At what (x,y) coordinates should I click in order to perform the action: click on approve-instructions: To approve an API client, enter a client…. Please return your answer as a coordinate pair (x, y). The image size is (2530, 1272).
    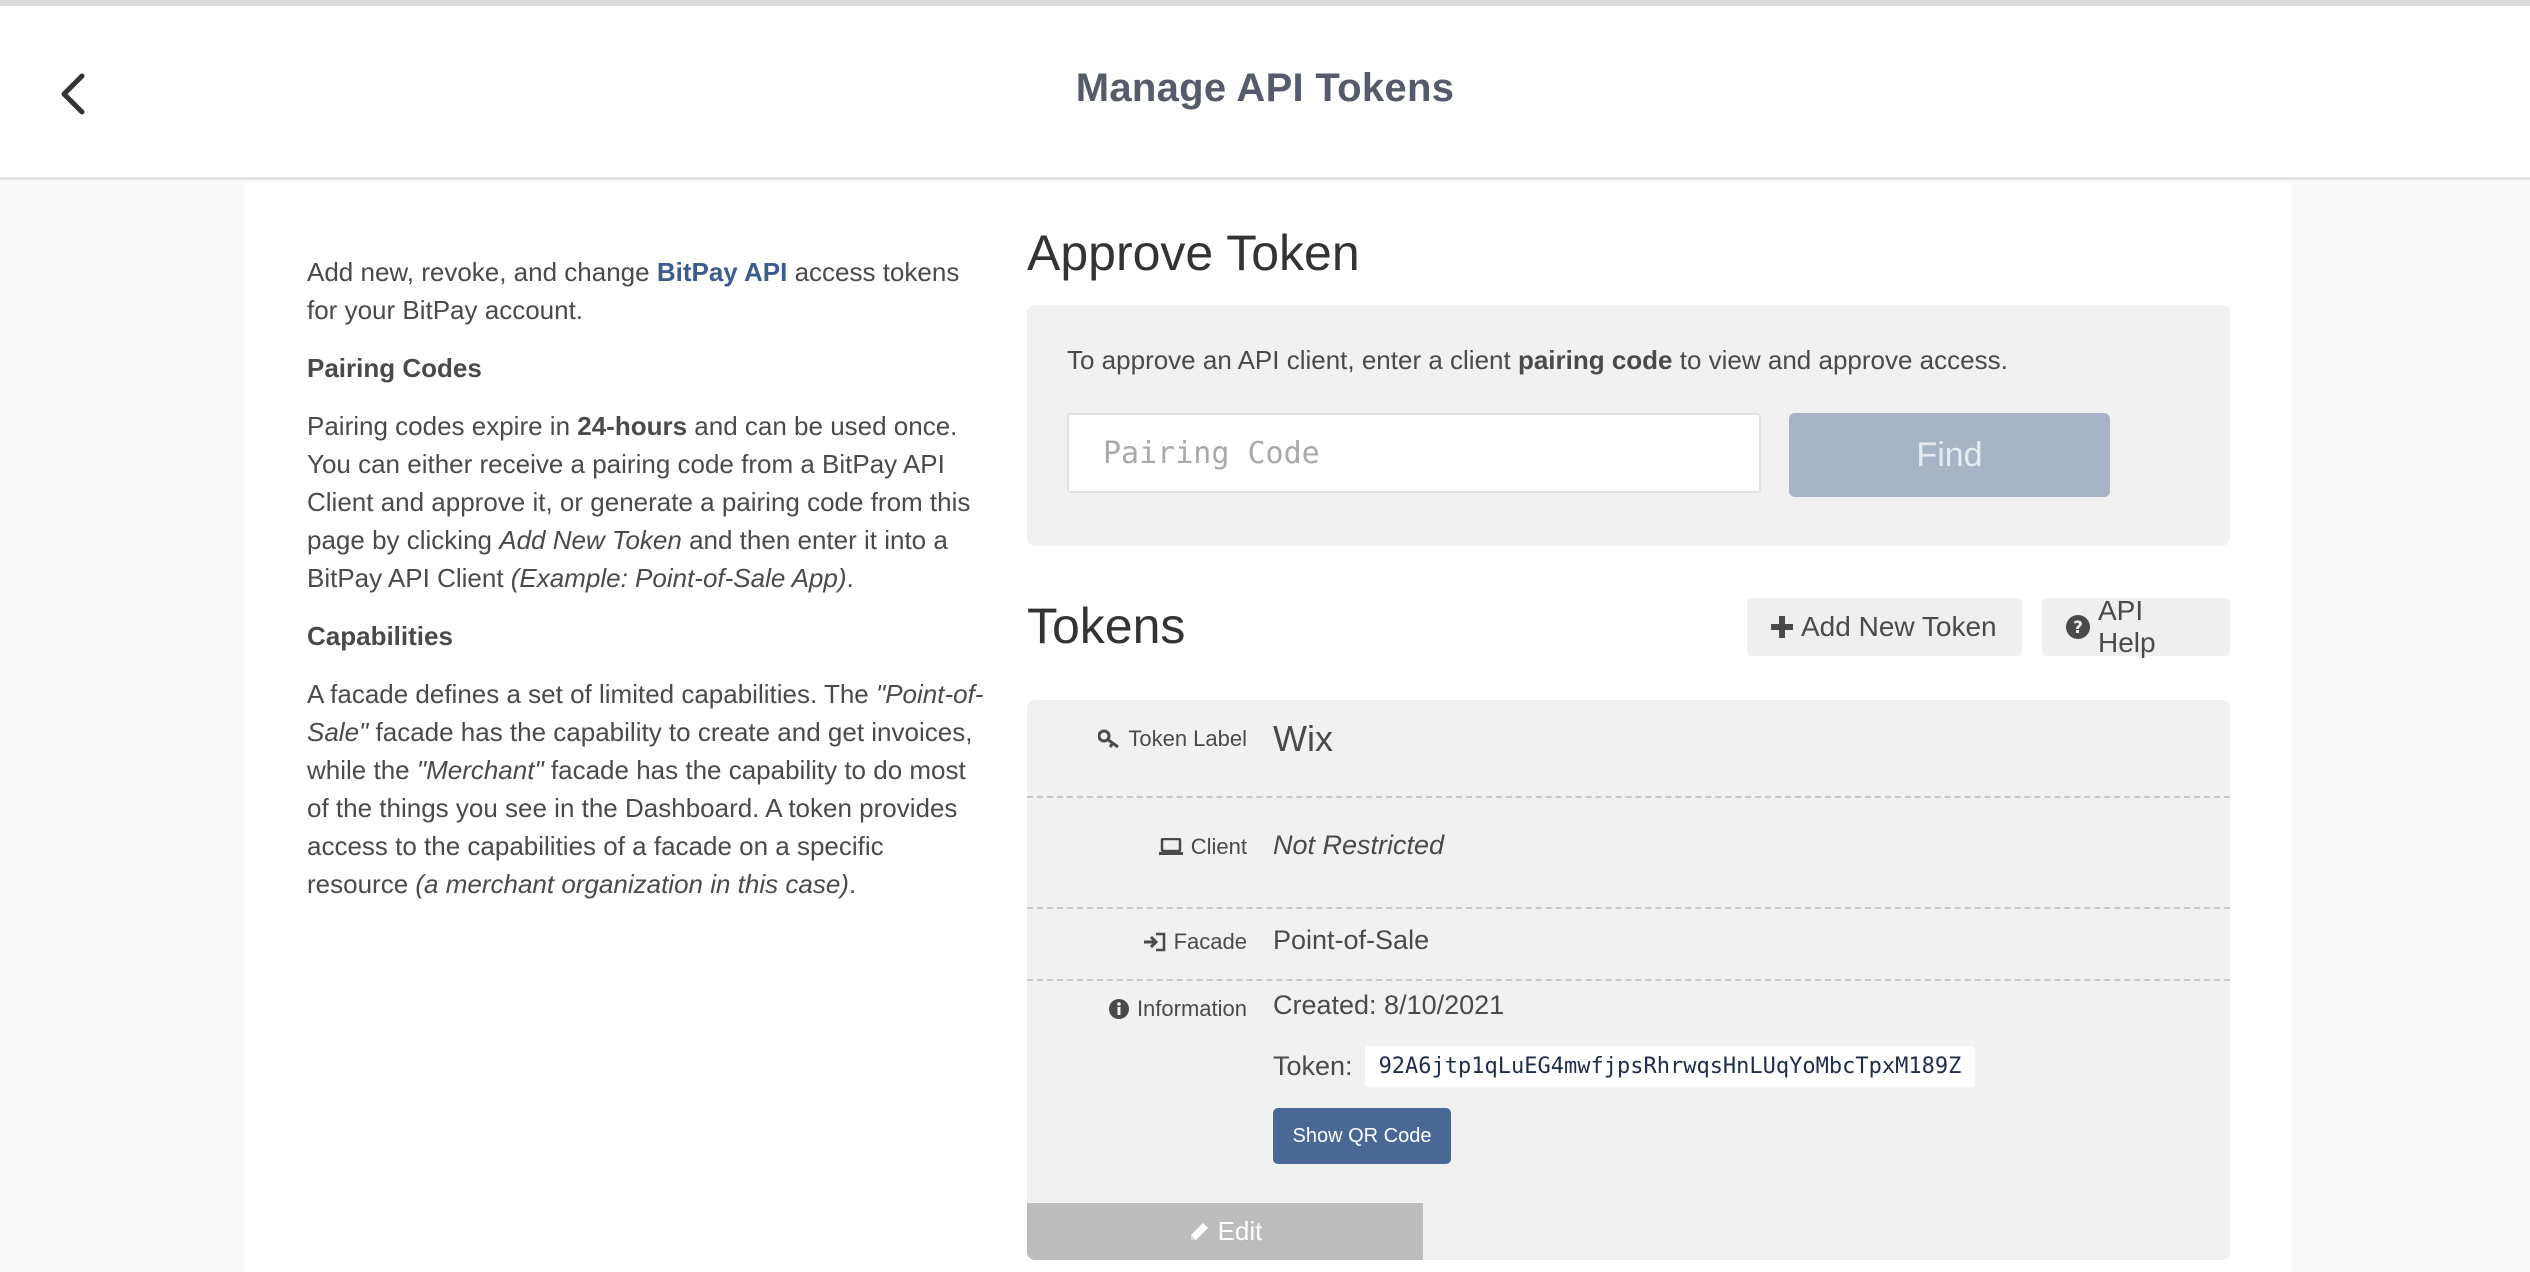
    Looking at the image, I should click on (1537, 360).